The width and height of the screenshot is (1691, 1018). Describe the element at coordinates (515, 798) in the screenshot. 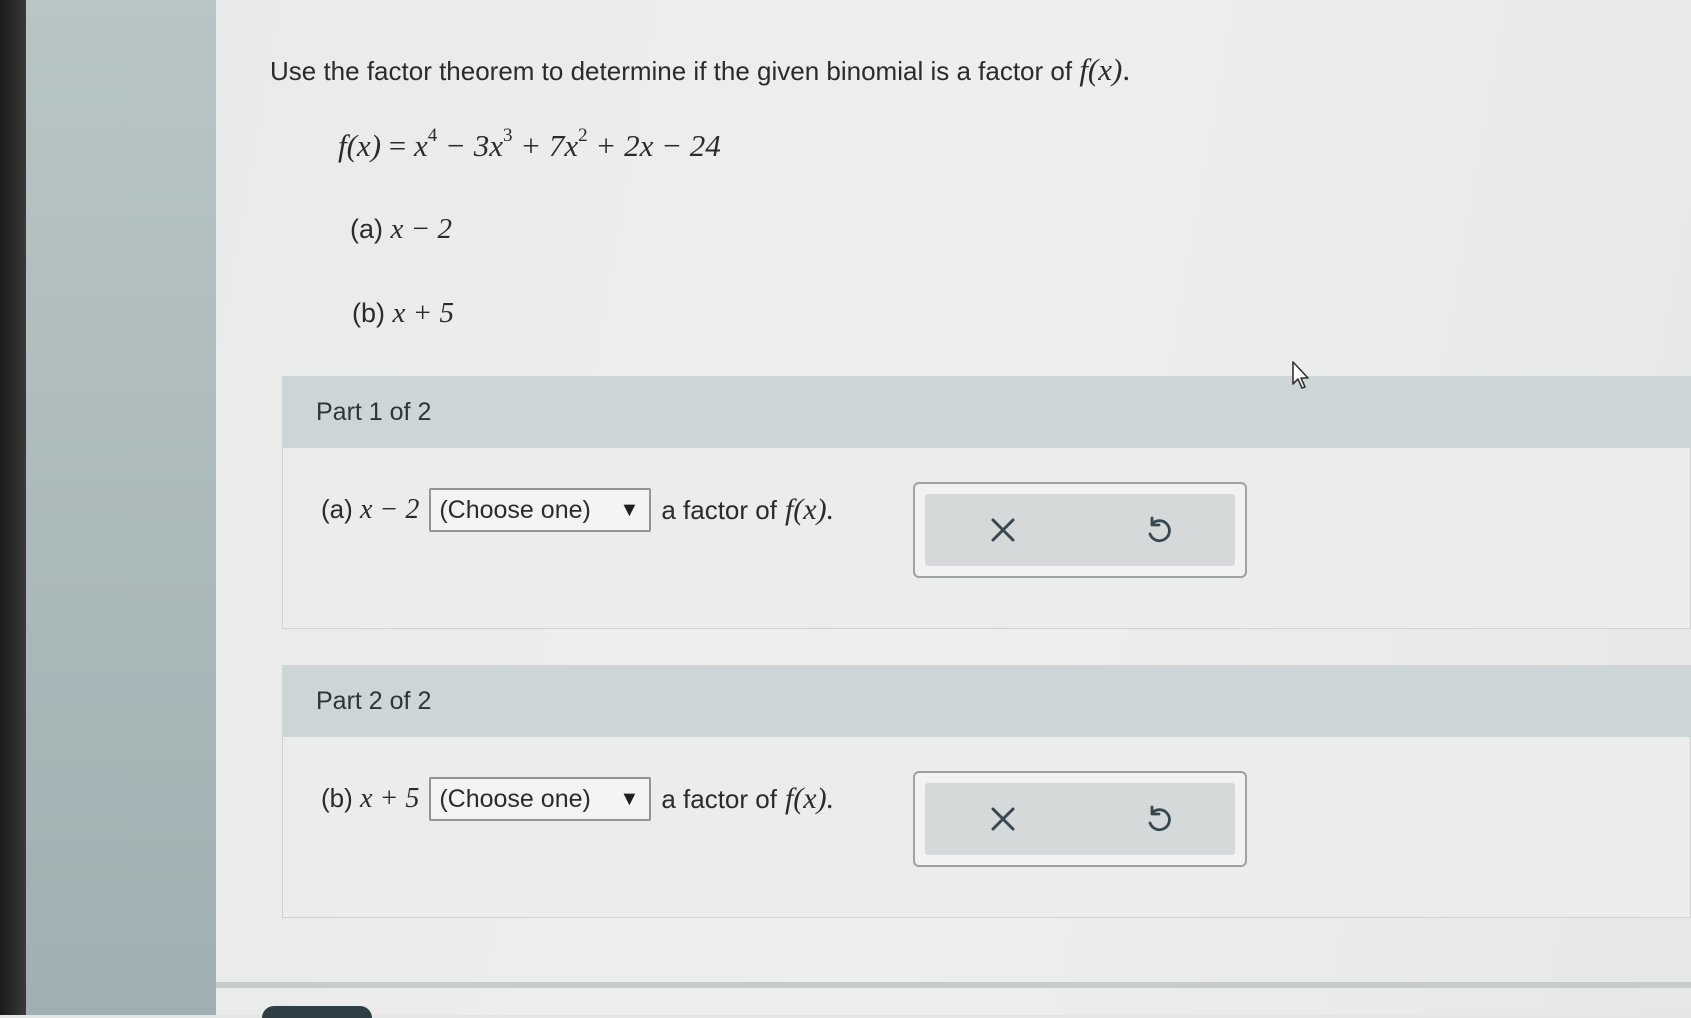

I see `part-2-select-value: (Choose one)` at that location.